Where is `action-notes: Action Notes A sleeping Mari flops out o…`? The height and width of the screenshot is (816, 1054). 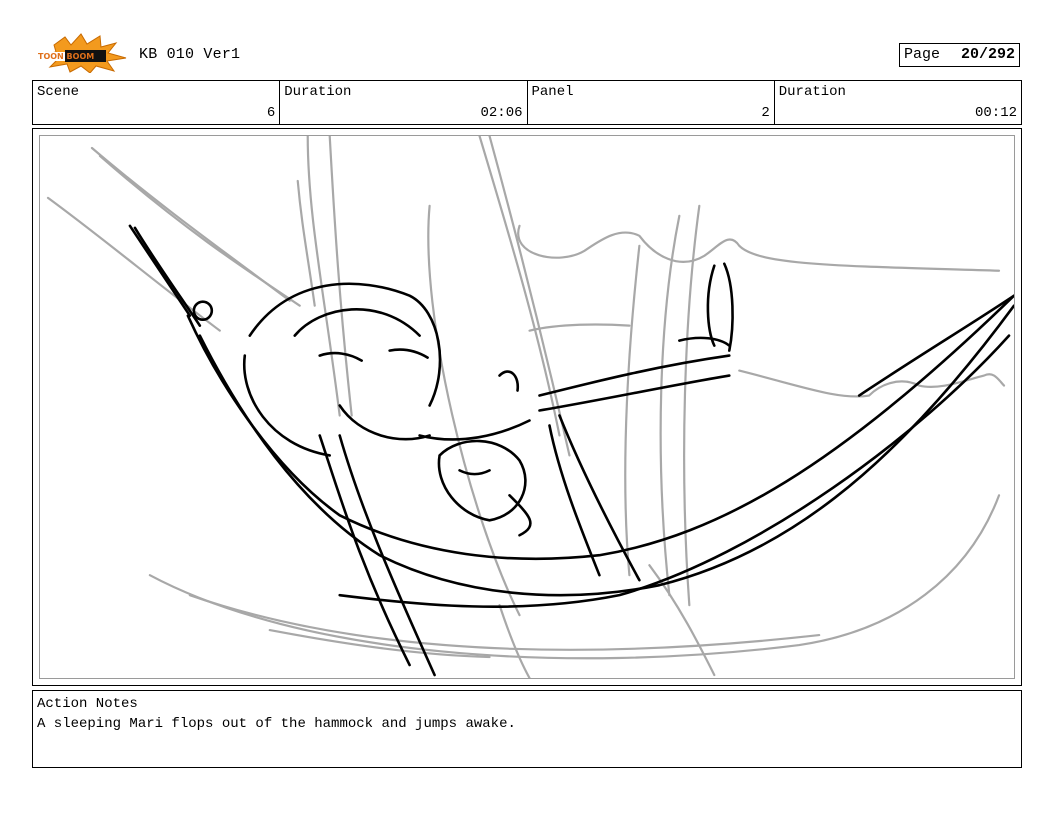 action-notes: Action Notes A sleeping Mari flops out o… is located at coordinates (527, 729).